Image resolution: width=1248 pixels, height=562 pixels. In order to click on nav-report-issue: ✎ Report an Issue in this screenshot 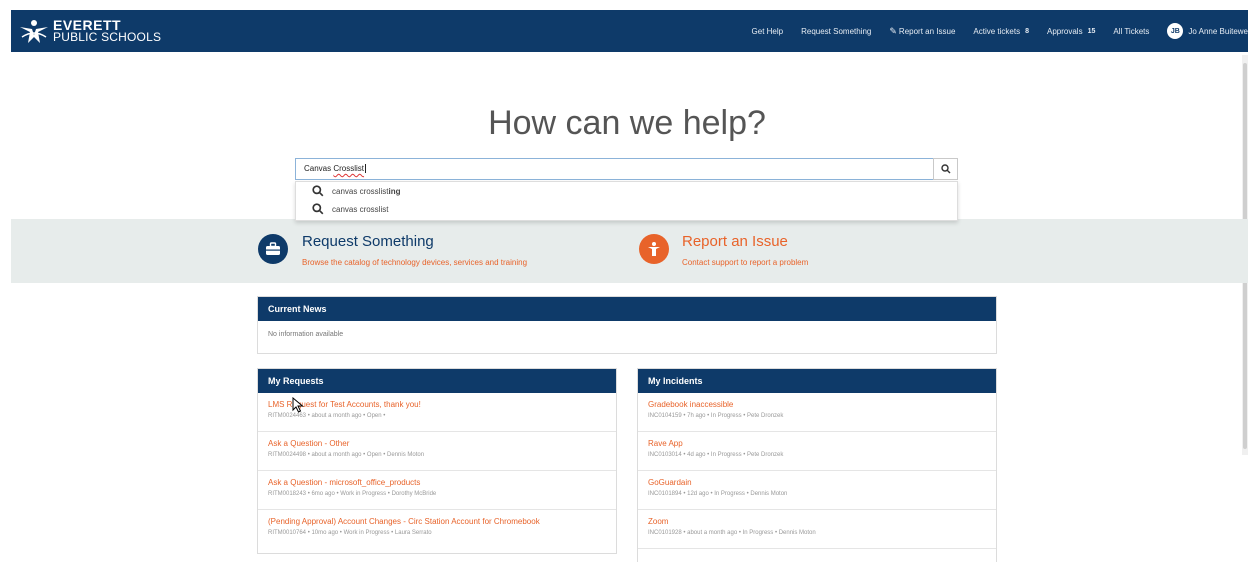, I will do `click(922, 31)`.